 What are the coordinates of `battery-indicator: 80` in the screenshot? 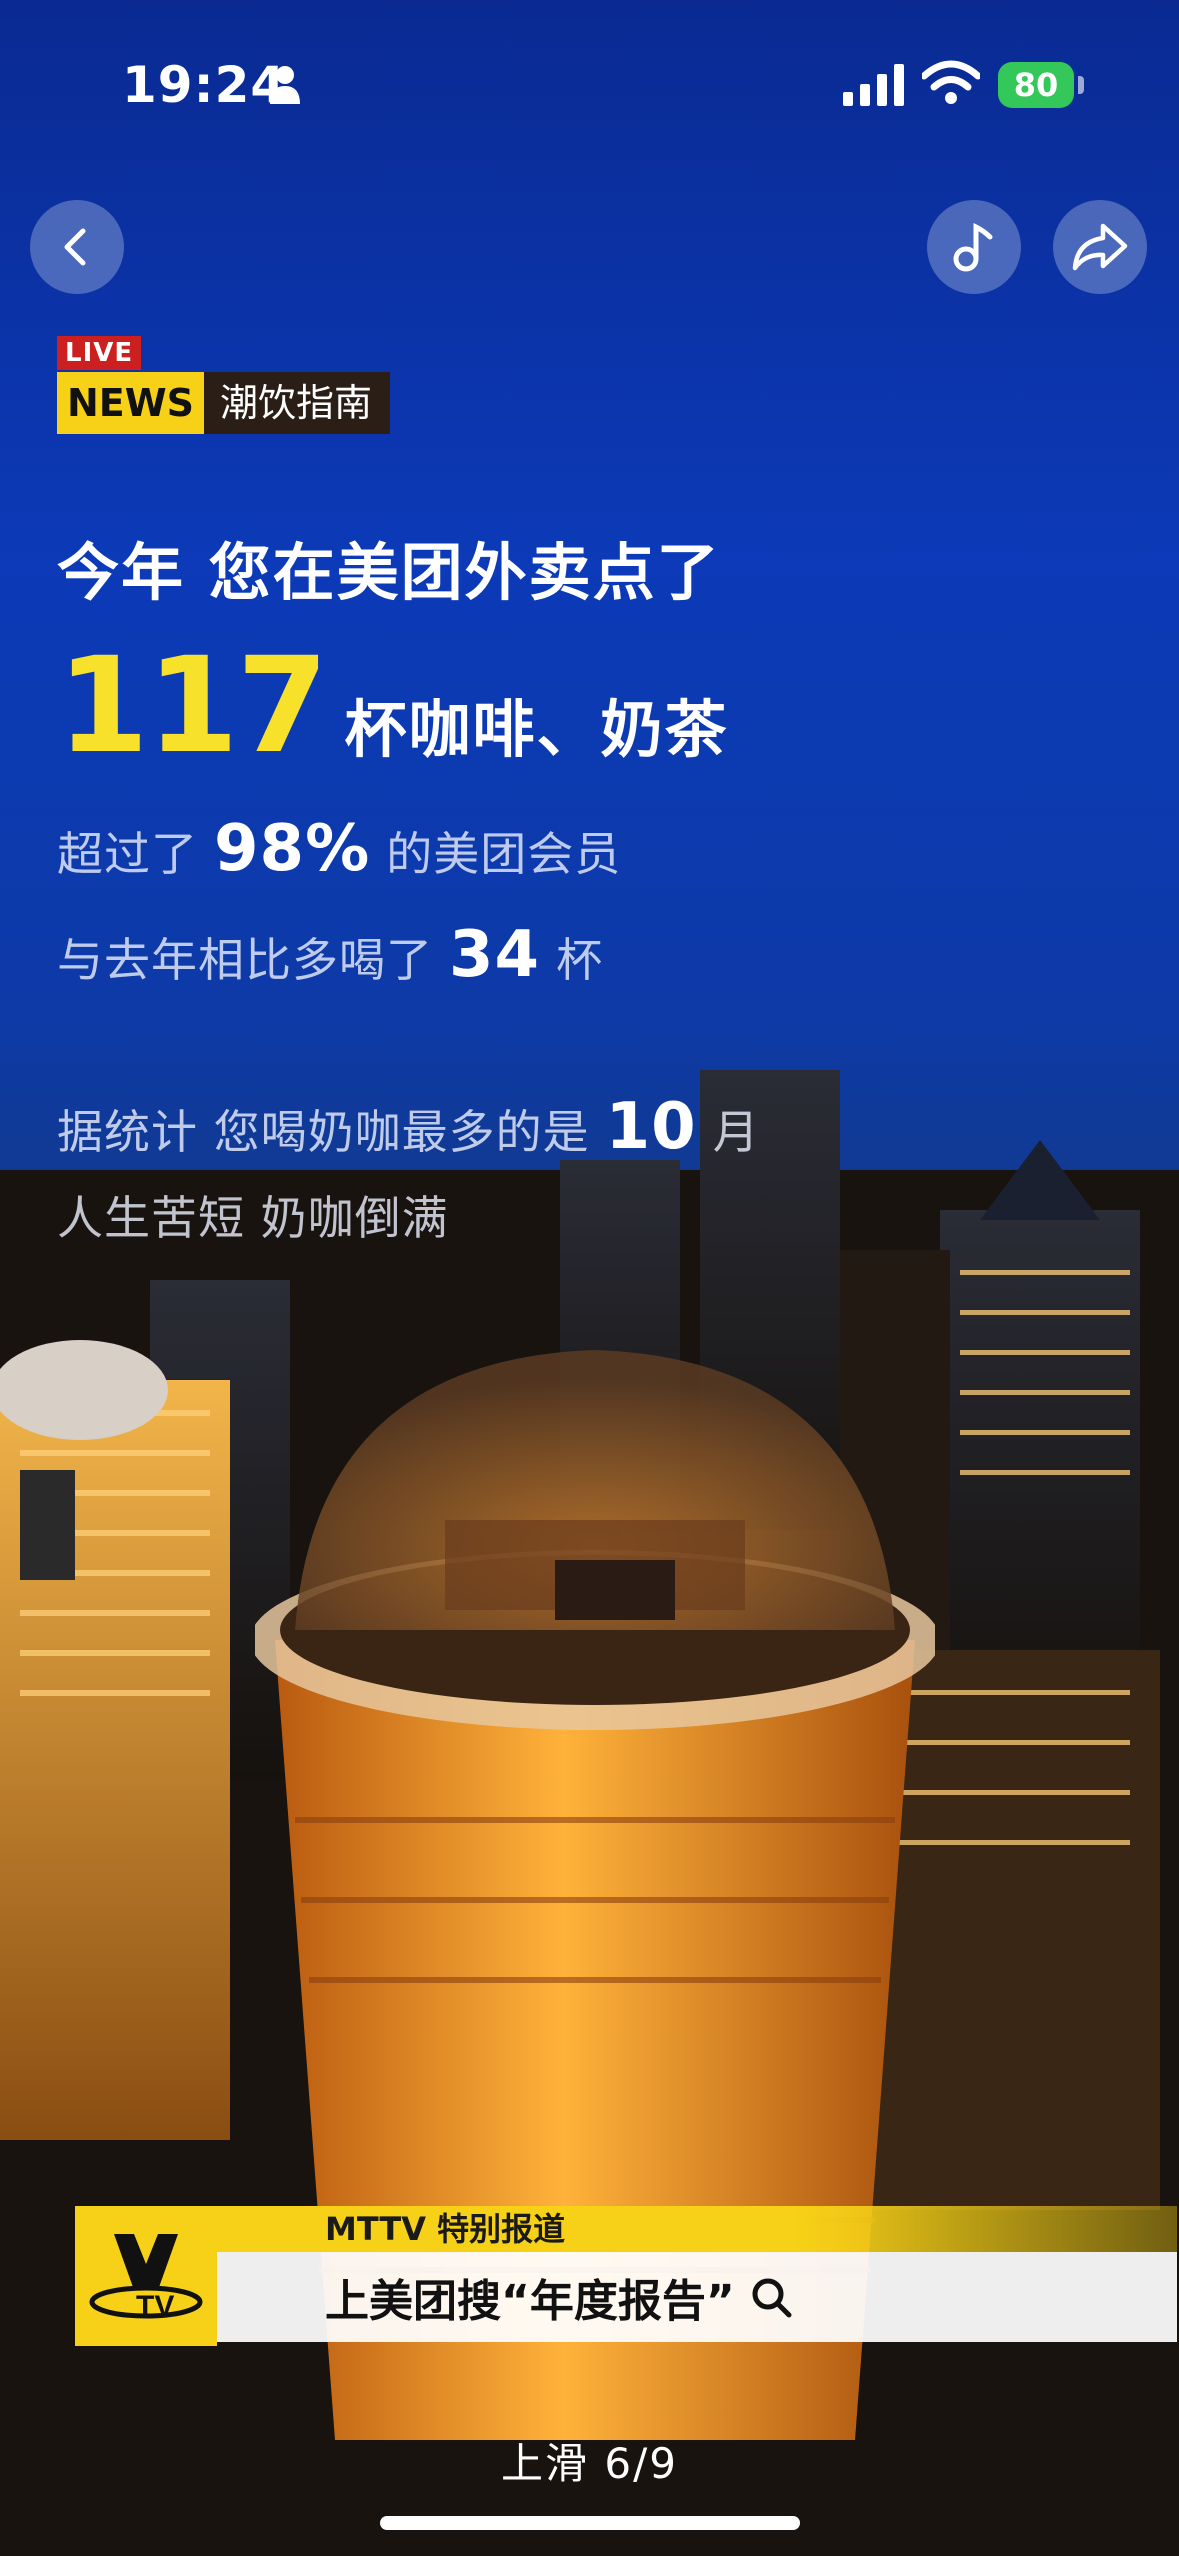 It's located at (1036, 85).